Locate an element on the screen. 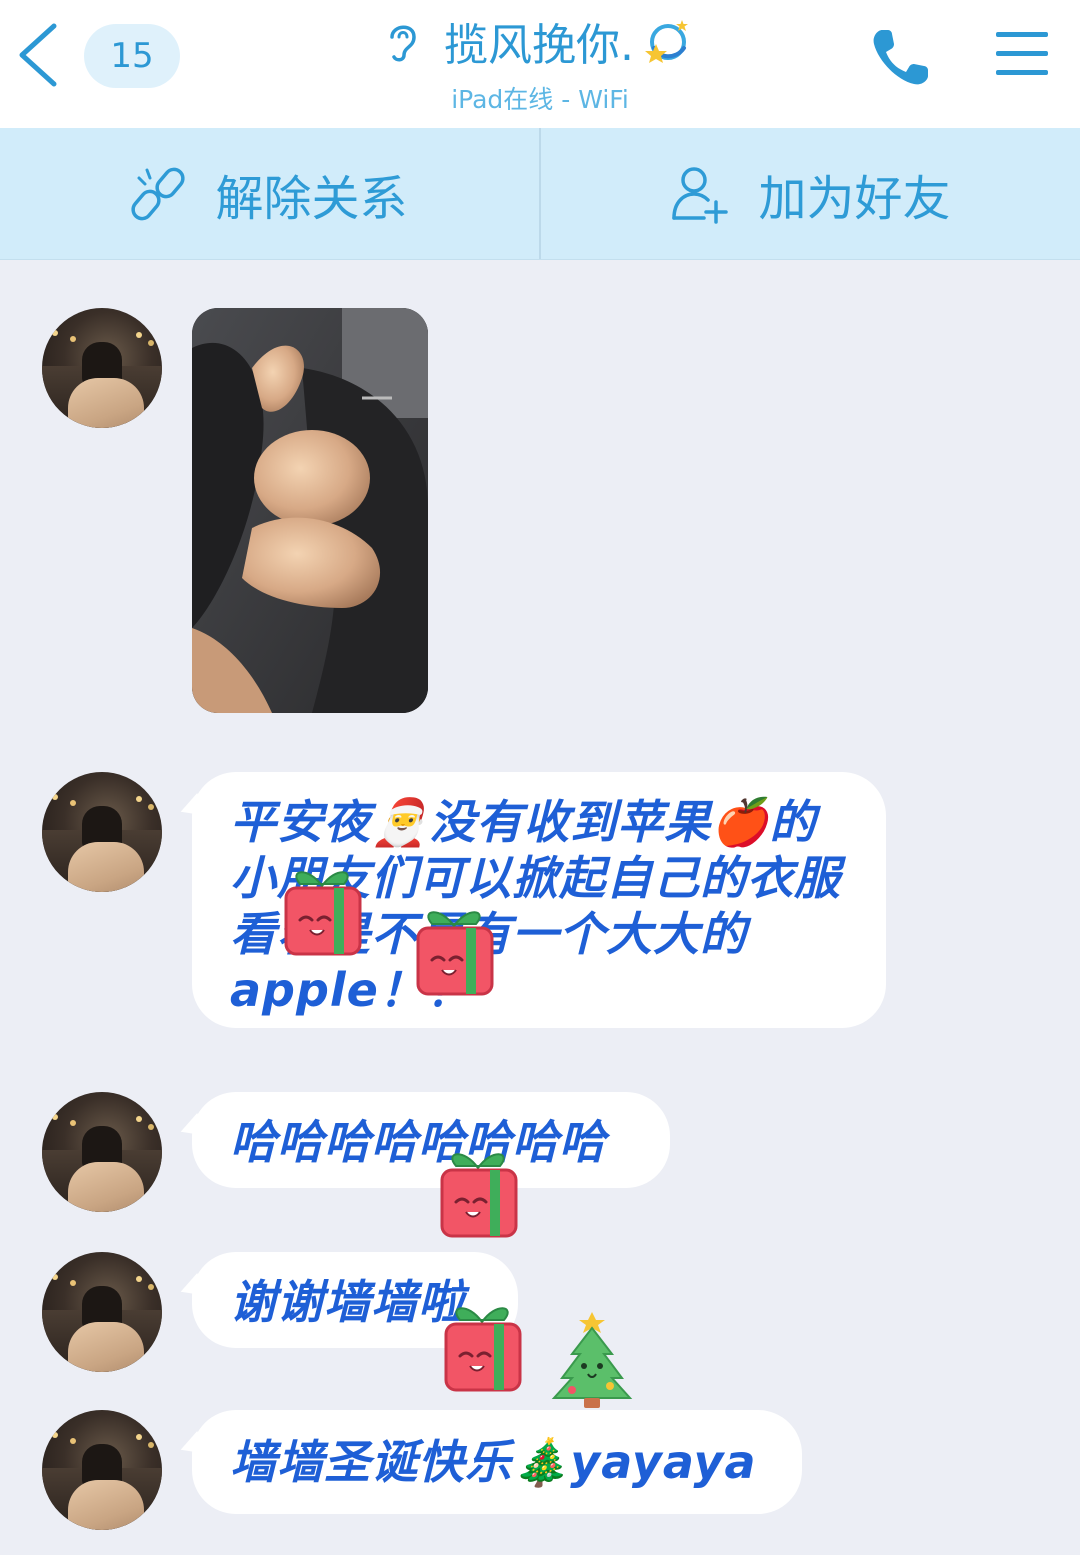 This screenshot has width=1080, height=1555. photo-thumbnail is located at coordinates (310, 510).